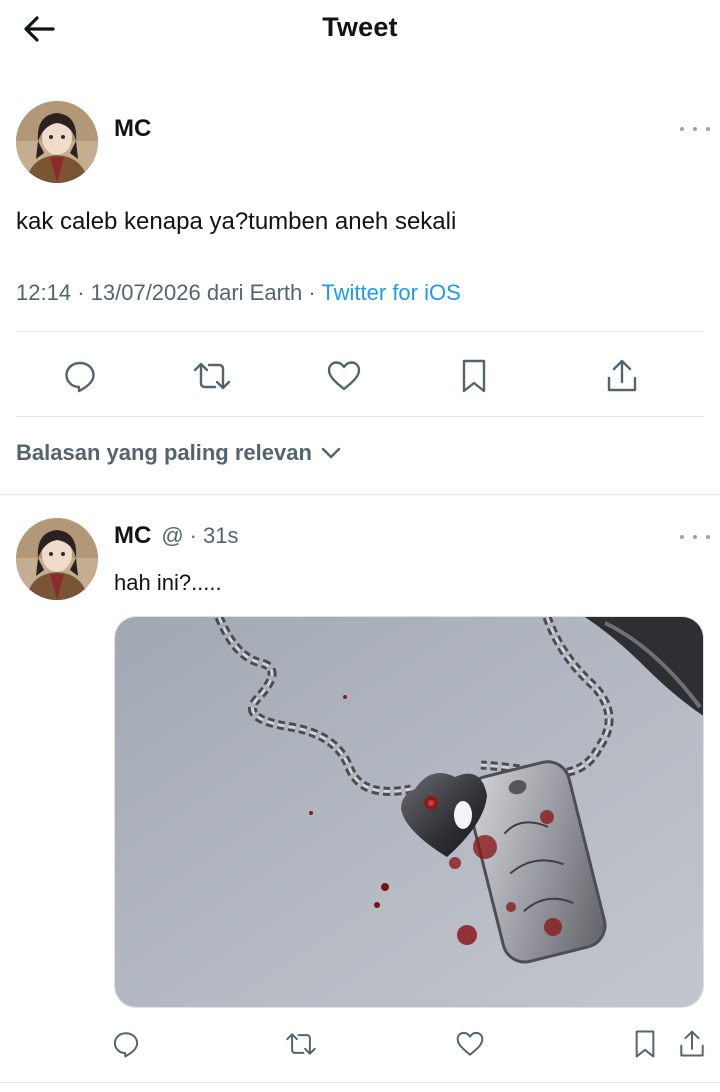  What do you see at coordinates (57, 559) in the screenshot?
I see `reply-author-avatar` at bounding box center [57, 559].